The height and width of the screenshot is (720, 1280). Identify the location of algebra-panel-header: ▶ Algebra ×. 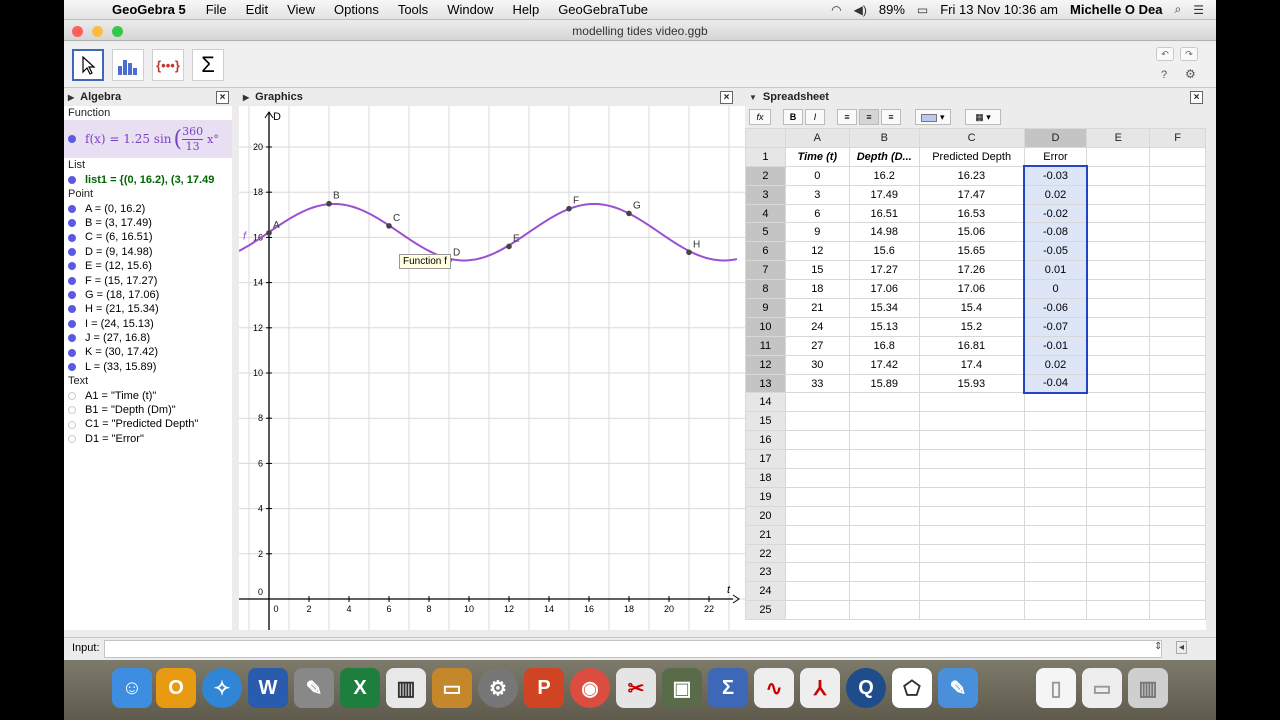
(148, 97).